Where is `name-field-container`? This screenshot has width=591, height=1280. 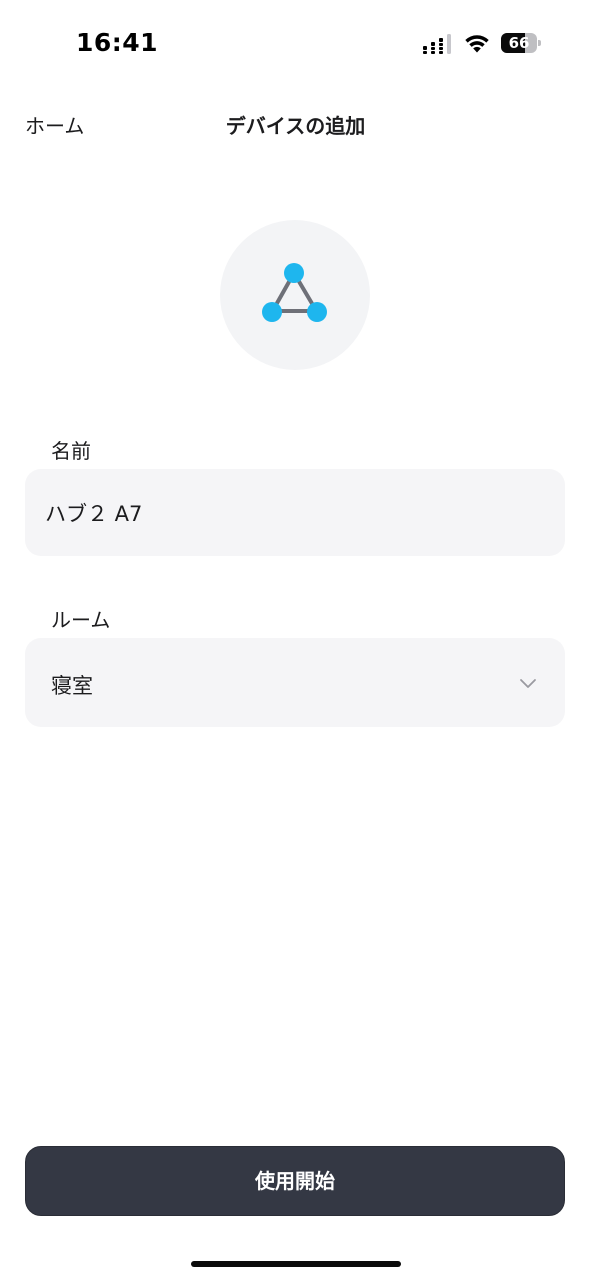
name-field-container is located at coordinates (295, 512).